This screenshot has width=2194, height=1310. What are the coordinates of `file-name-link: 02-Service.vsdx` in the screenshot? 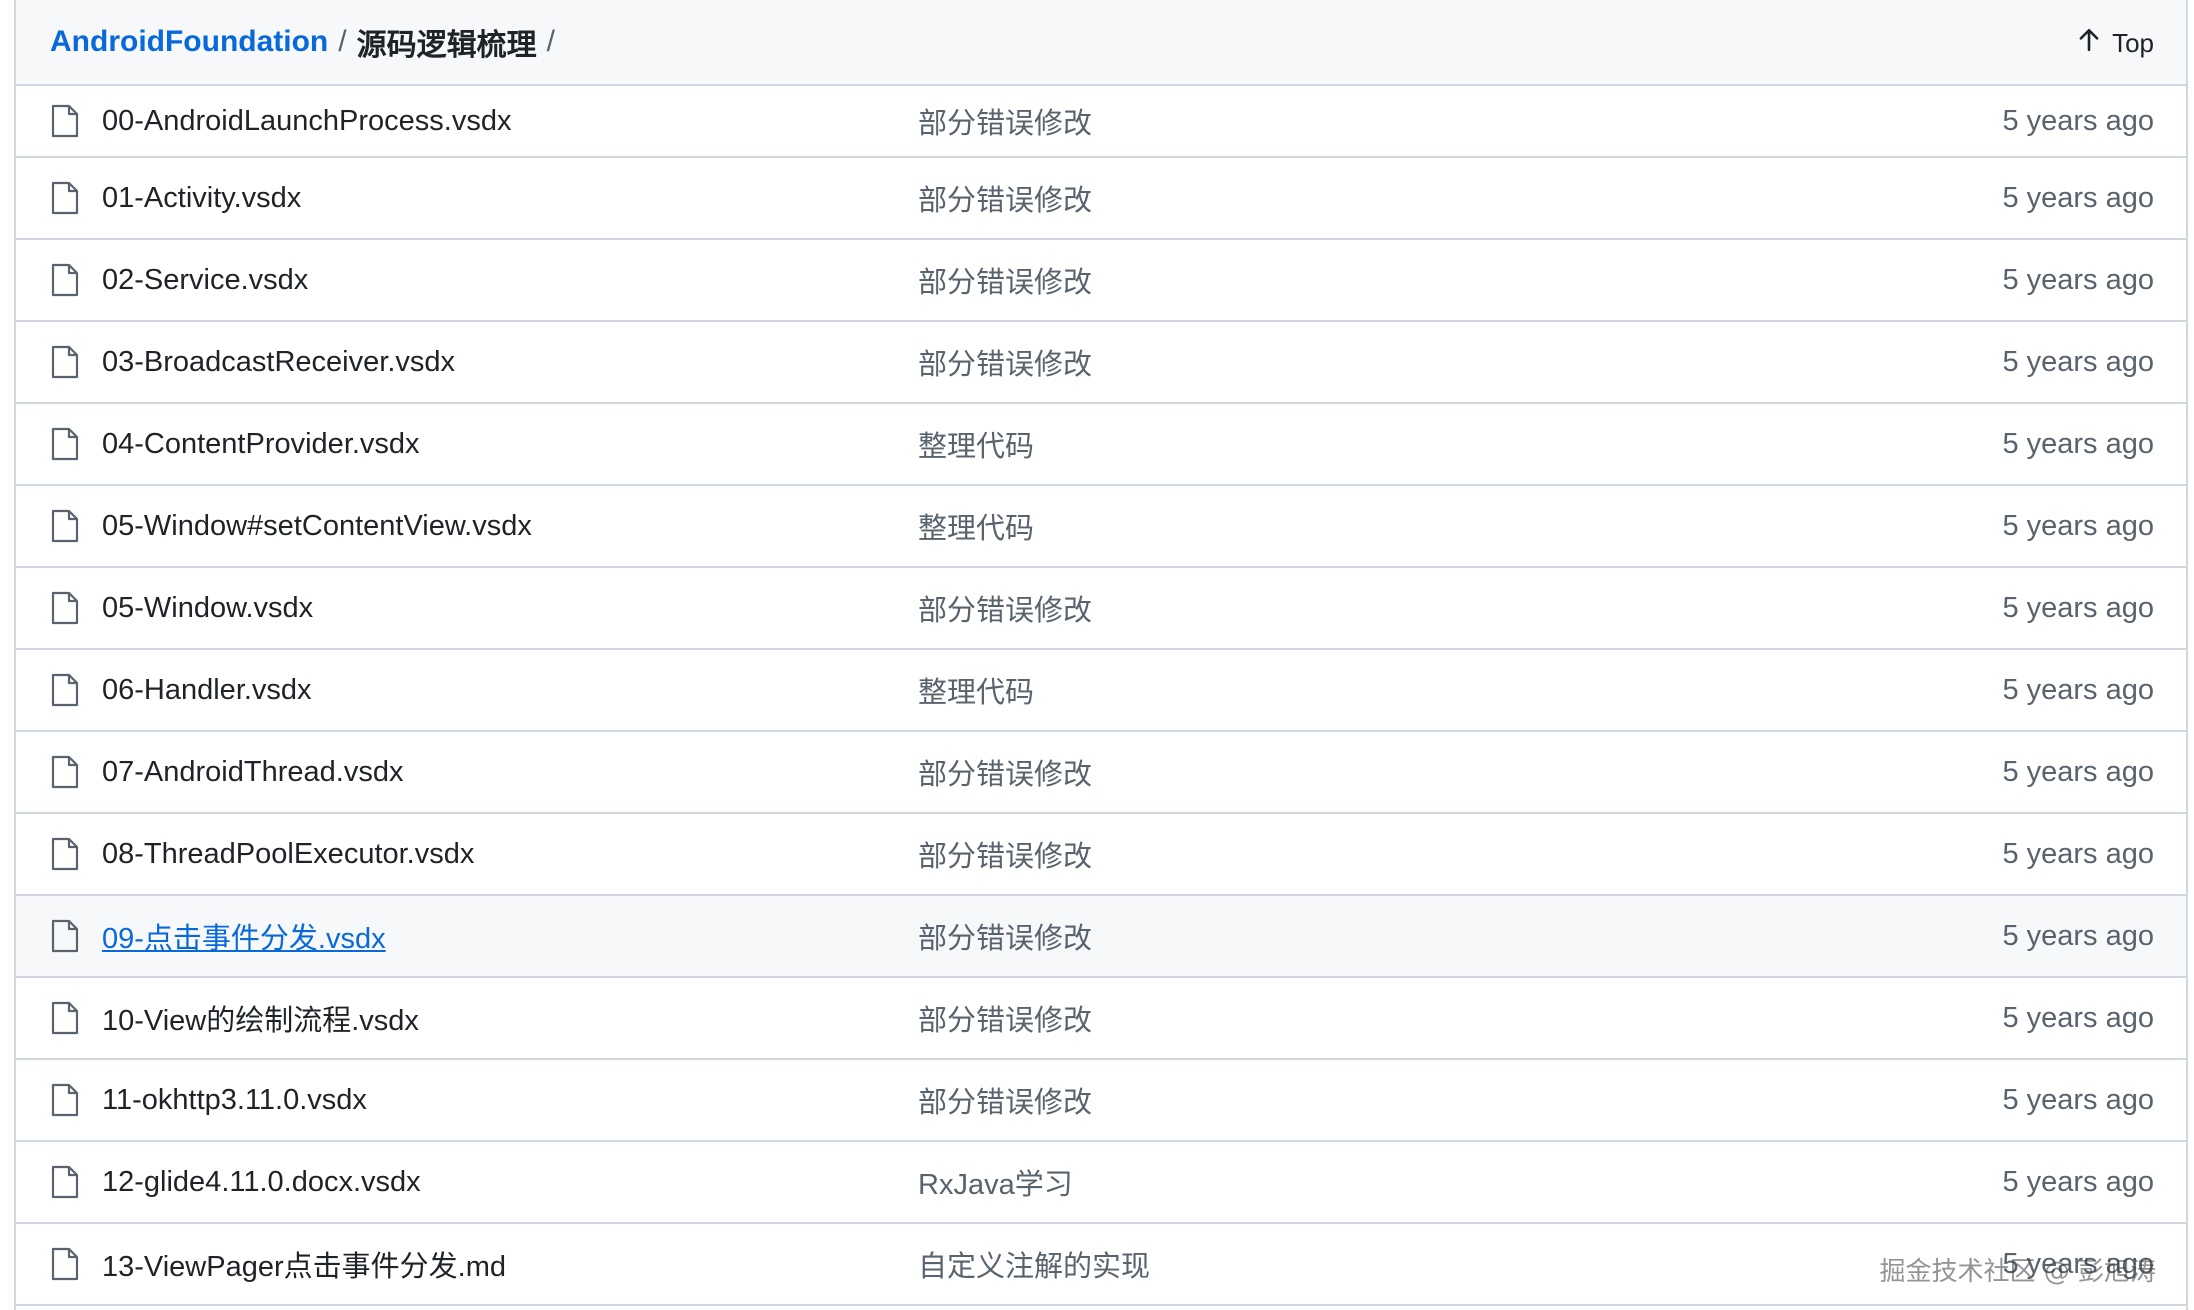 It's located at (205, 280).